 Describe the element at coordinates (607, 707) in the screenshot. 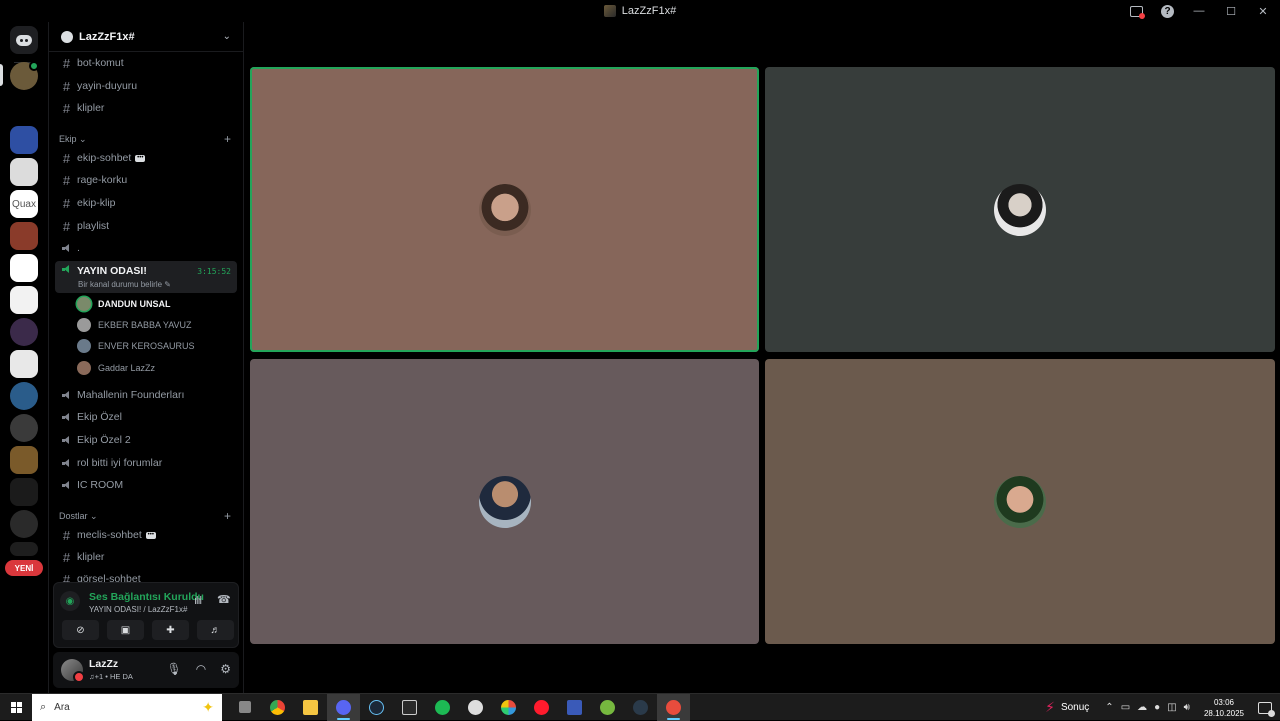

I see `utorrent-button` at that location.